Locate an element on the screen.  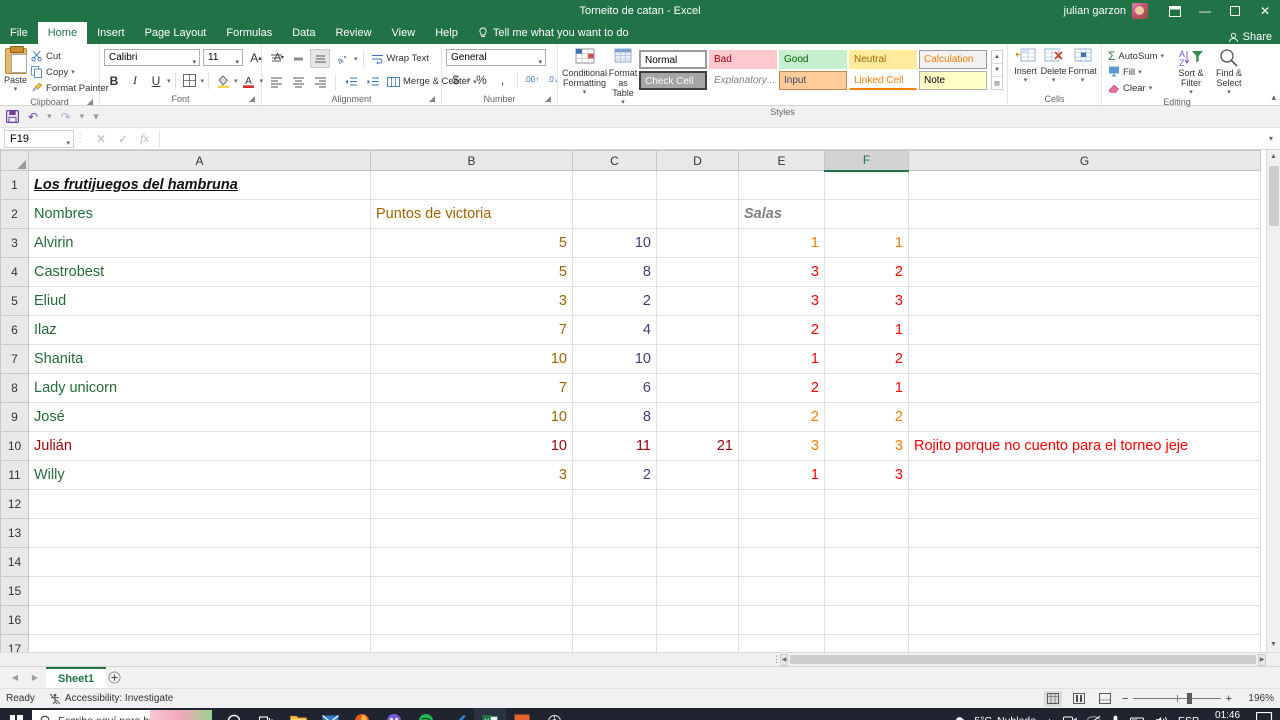
cell-styles-scrollbar: ▲ ▼ ▤ is located at coordinates (997, 70).